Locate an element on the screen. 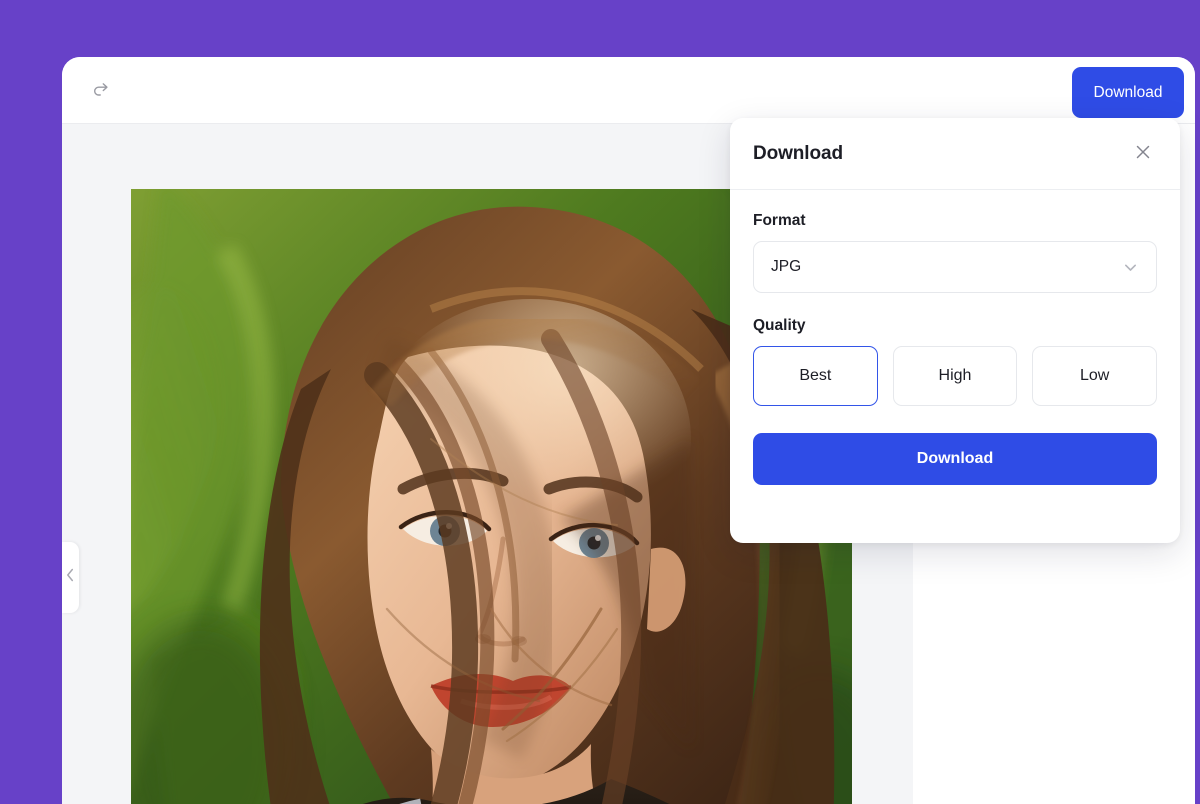  chevron-left-icon is located at coordinates (70, 577).